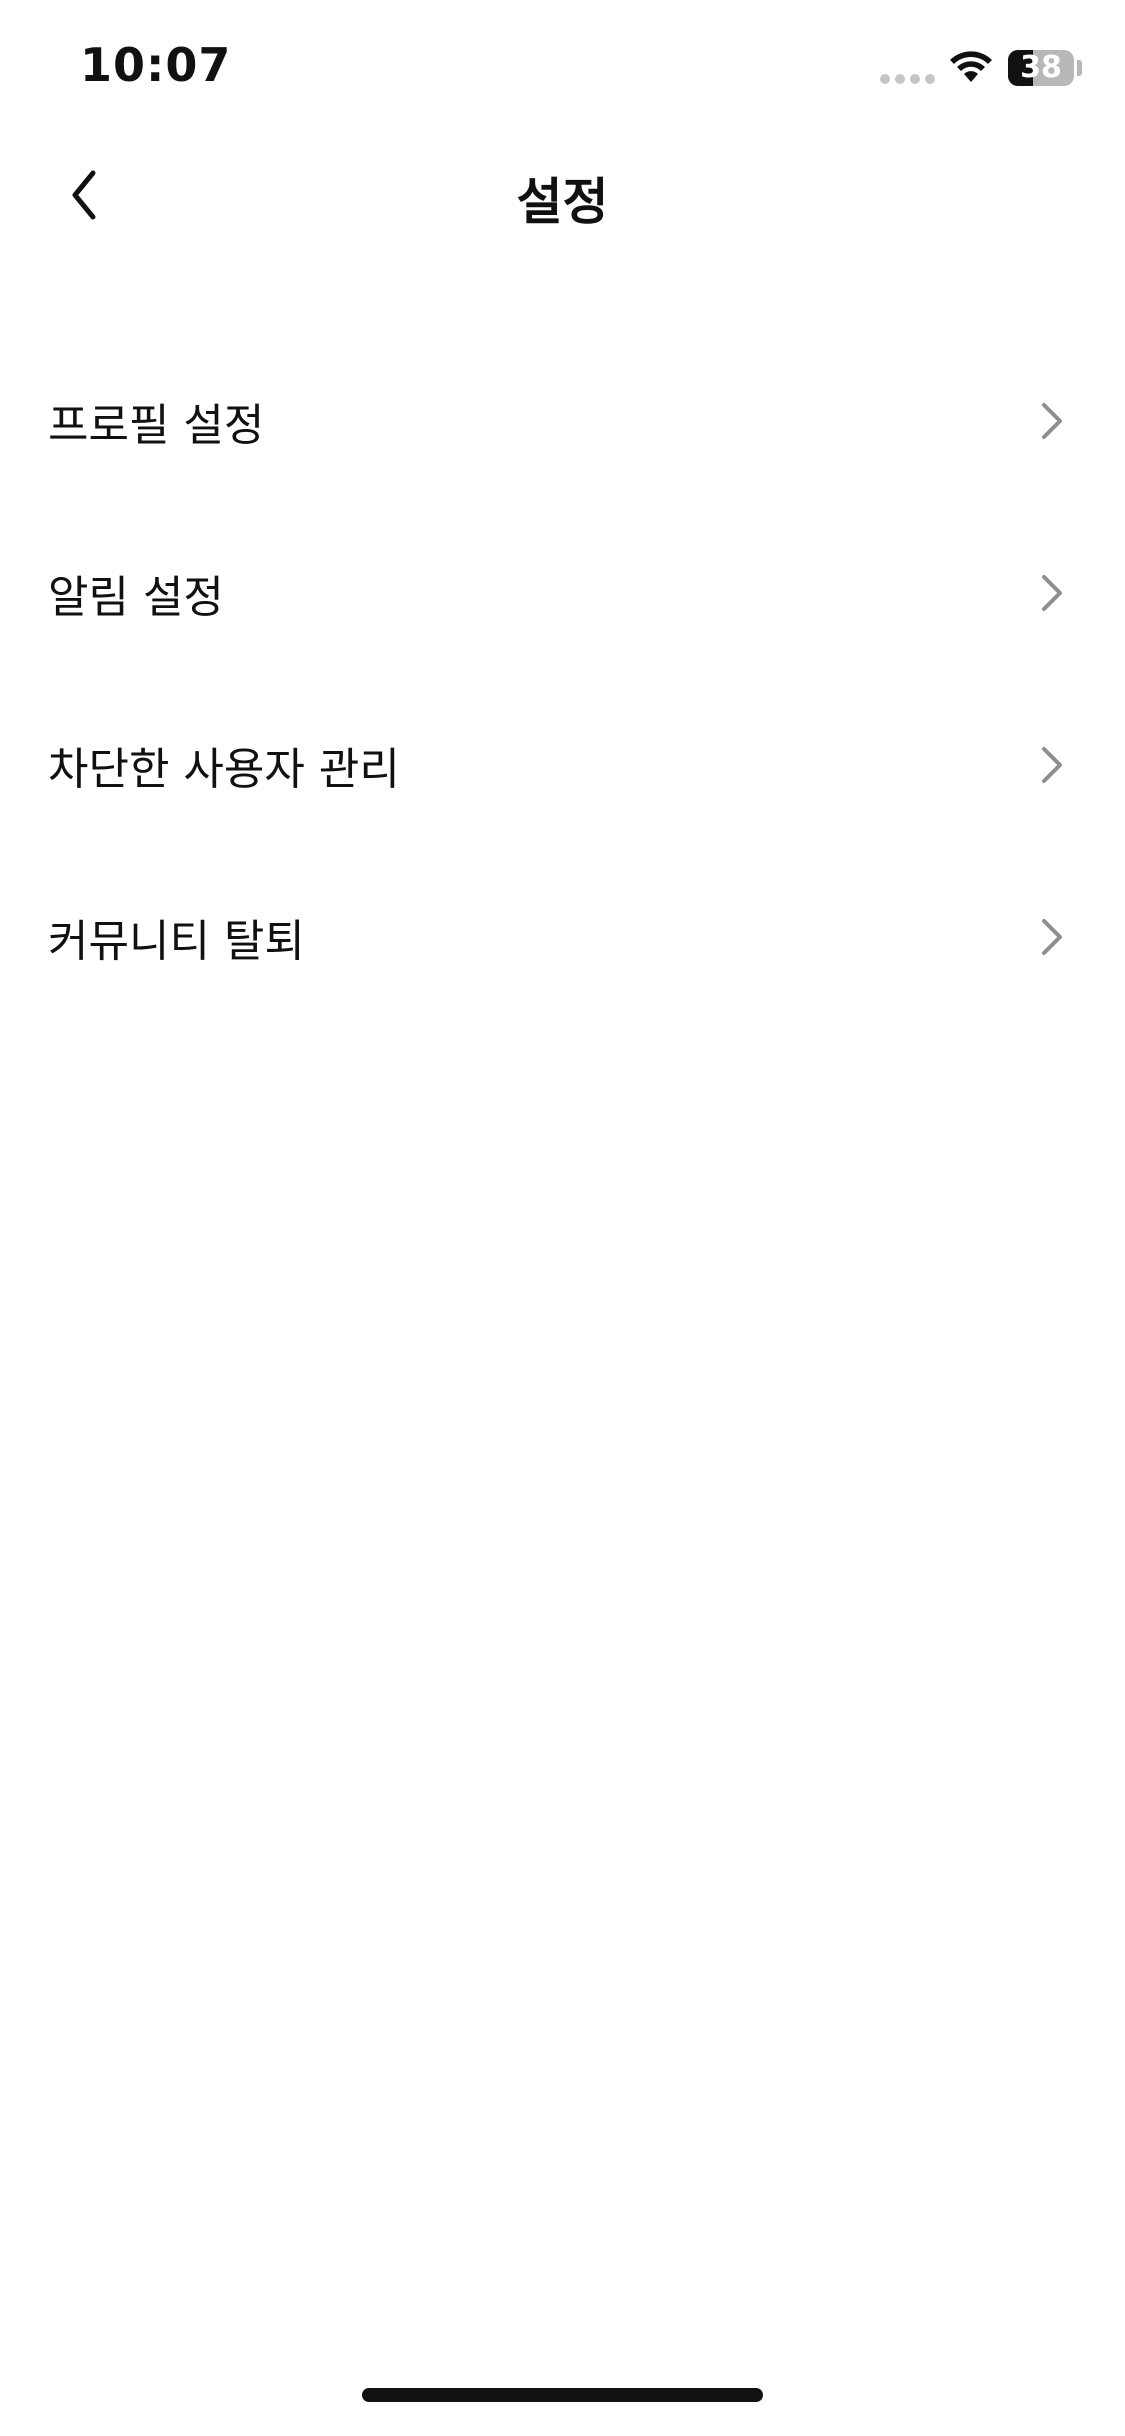 This screenshot has height=2436, width=1125. What do you see at coordinates (562, 70) in the screenshot?
I see `status-bar: 10:07 38` at bounding box center [562, 70].